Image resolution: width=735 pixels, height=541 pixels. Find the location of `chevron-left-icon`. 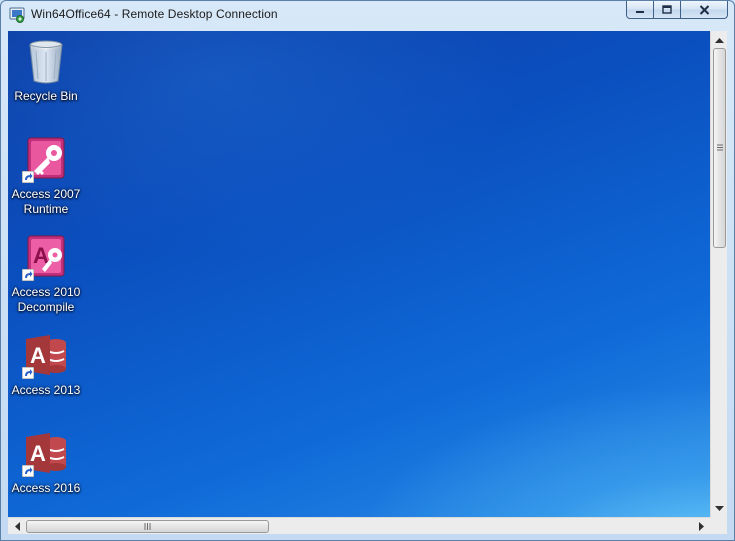

chevron-left-icon is located at coordinates (17, 526).